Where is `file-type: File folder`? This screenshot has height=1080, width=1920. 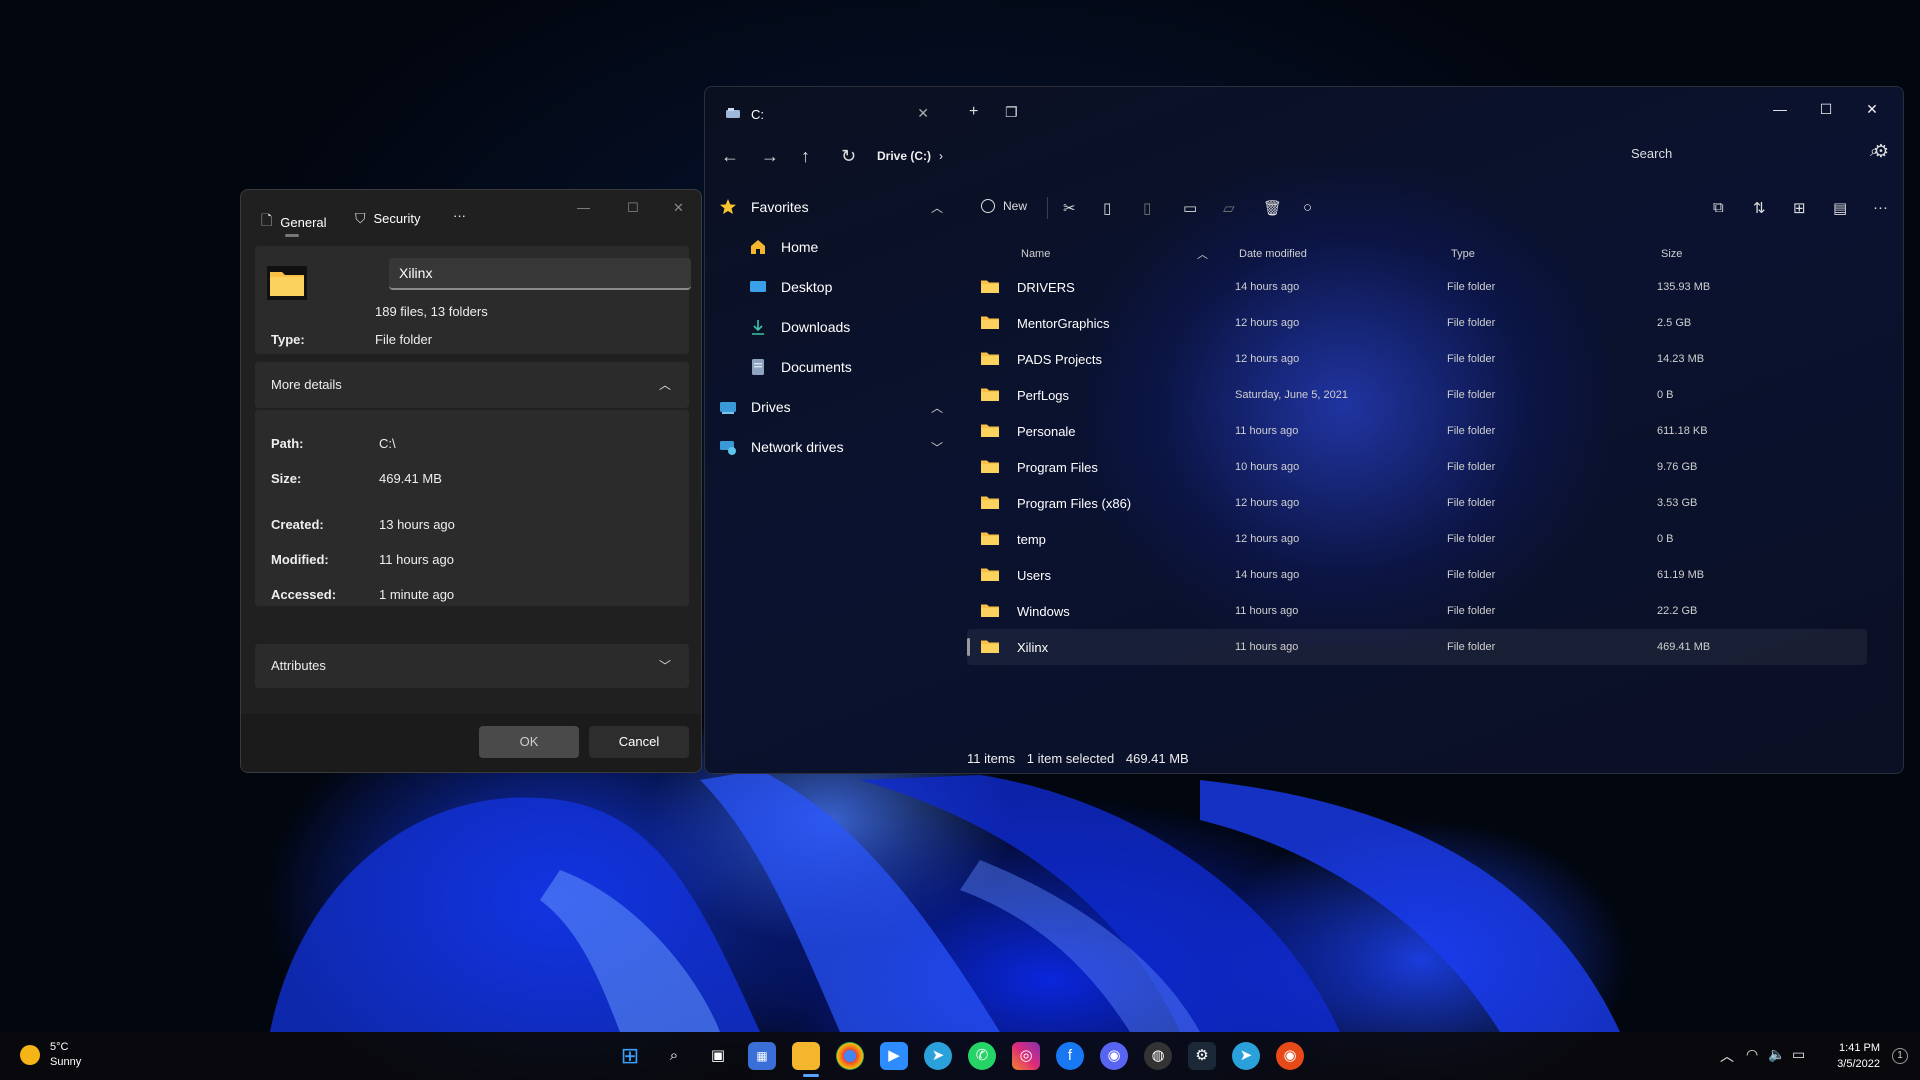
file-type: File folder is located at coordinates (1471, 467).